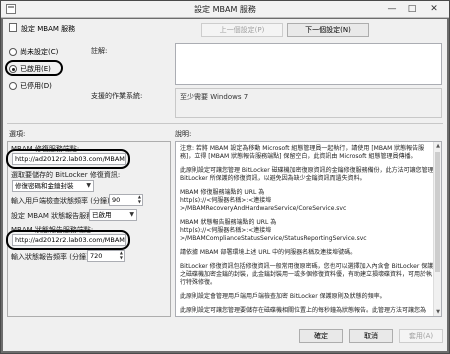 Image resolution: width=450 pixels, height=354 pixels. I want to click on scroll-down-icon: ▼, so click(437, 312).